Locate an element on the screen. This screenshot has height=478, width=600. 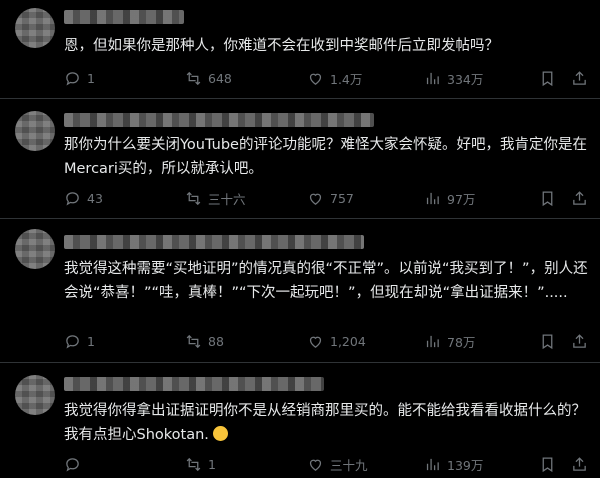
like-count: 1,204 is located at coordinates (348, 341).